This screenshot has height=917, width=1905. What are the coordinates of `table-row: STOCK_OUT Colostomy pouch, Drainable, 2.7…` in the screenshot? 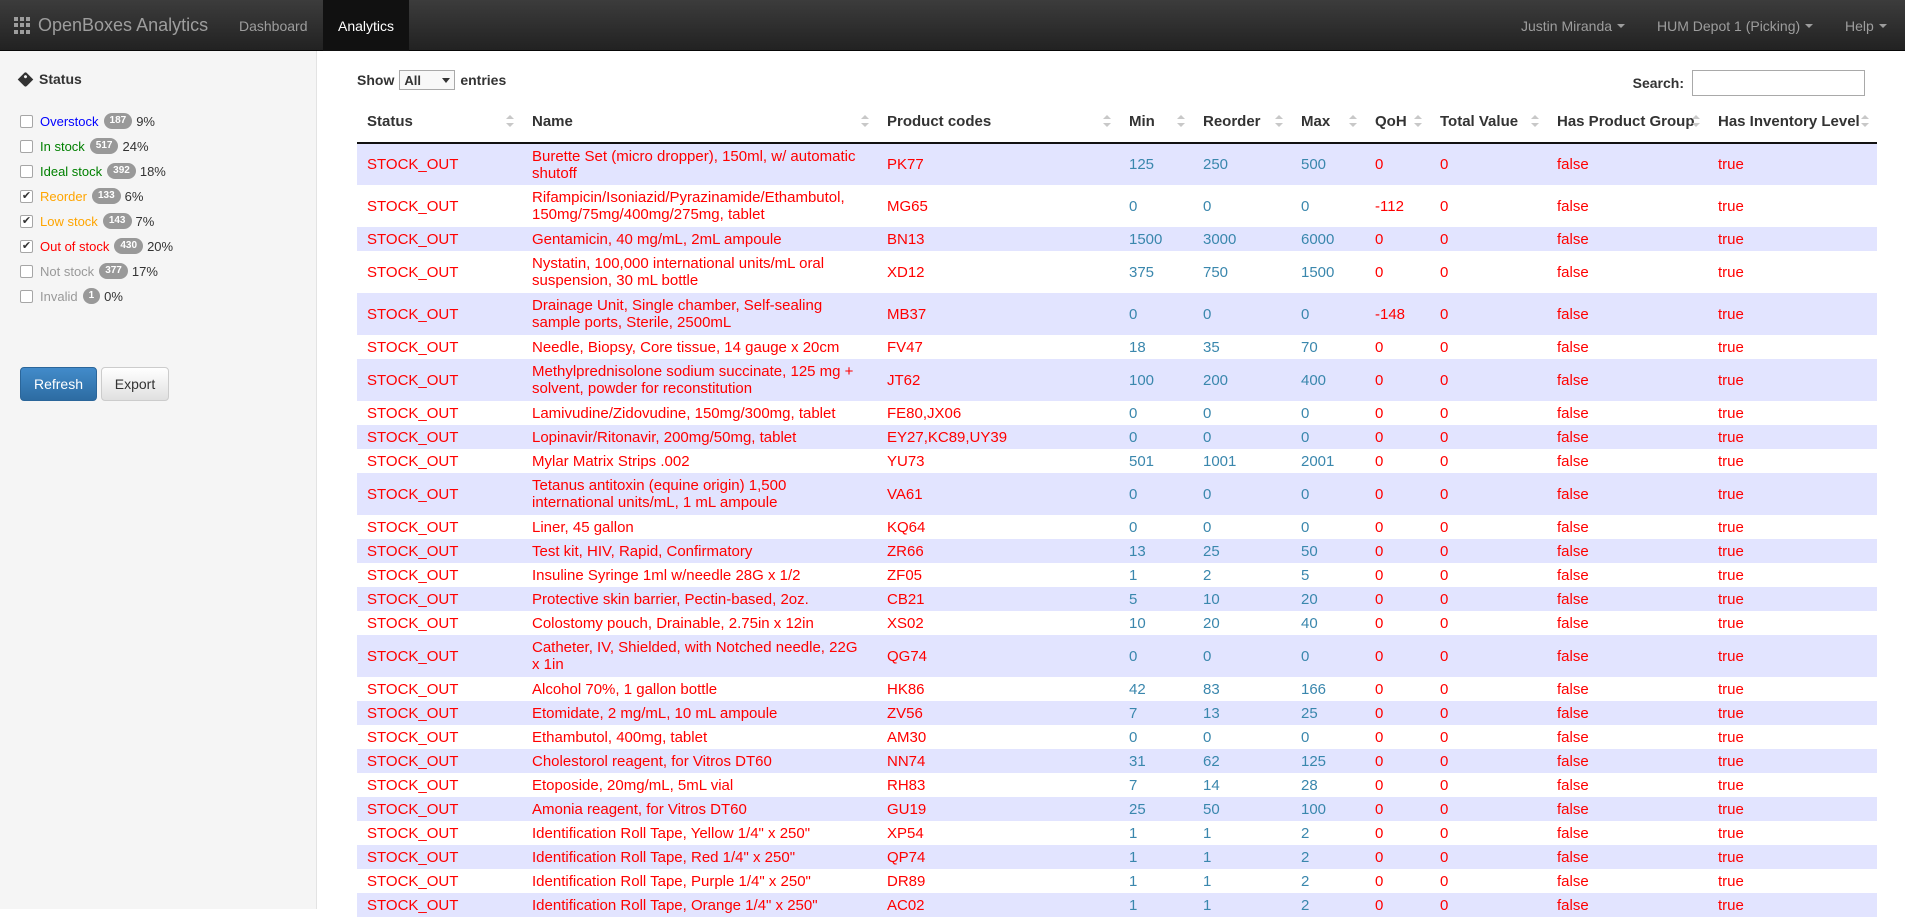 It's located at (1117, 623).